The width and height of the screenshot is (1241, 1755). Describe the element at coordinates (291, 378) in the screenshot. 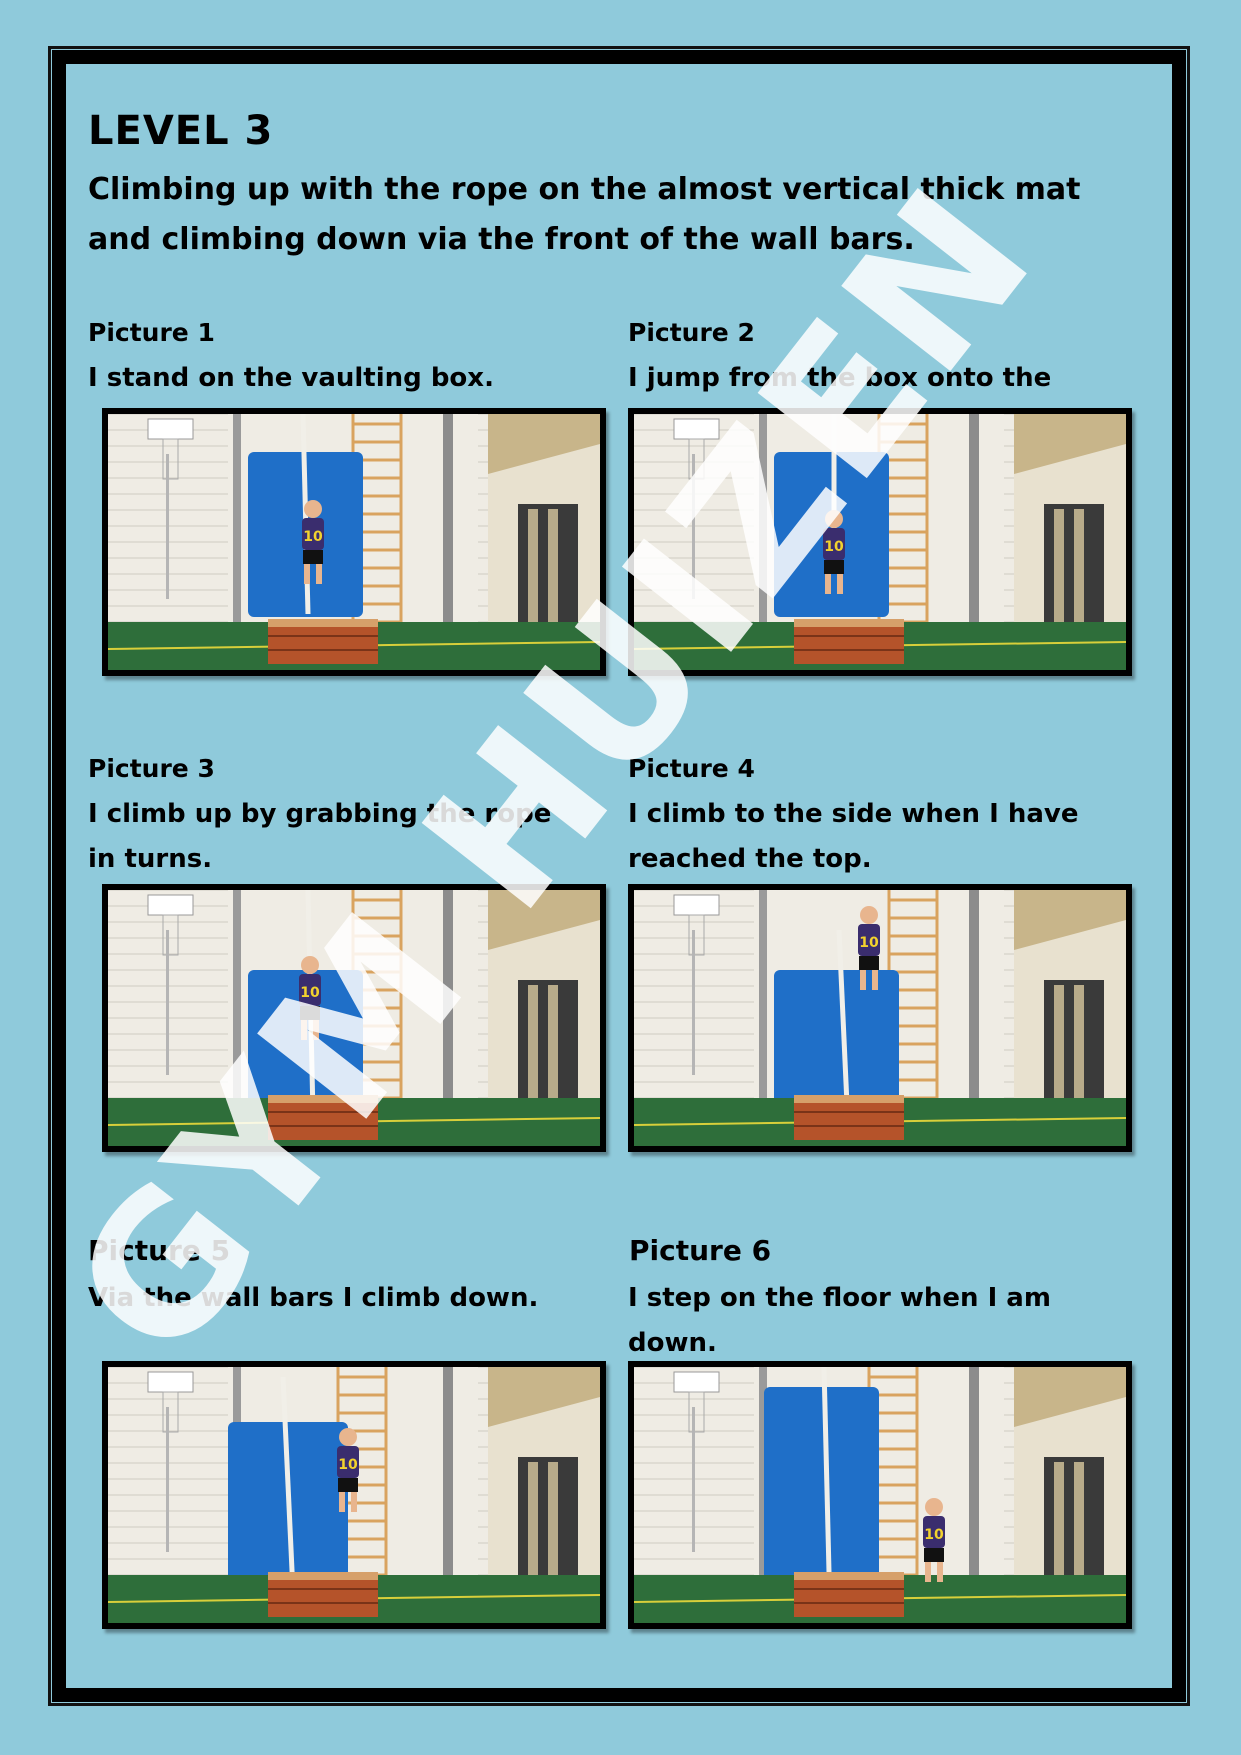

I see `picture-1-caption: I stand on the vaulting box.` at that location.